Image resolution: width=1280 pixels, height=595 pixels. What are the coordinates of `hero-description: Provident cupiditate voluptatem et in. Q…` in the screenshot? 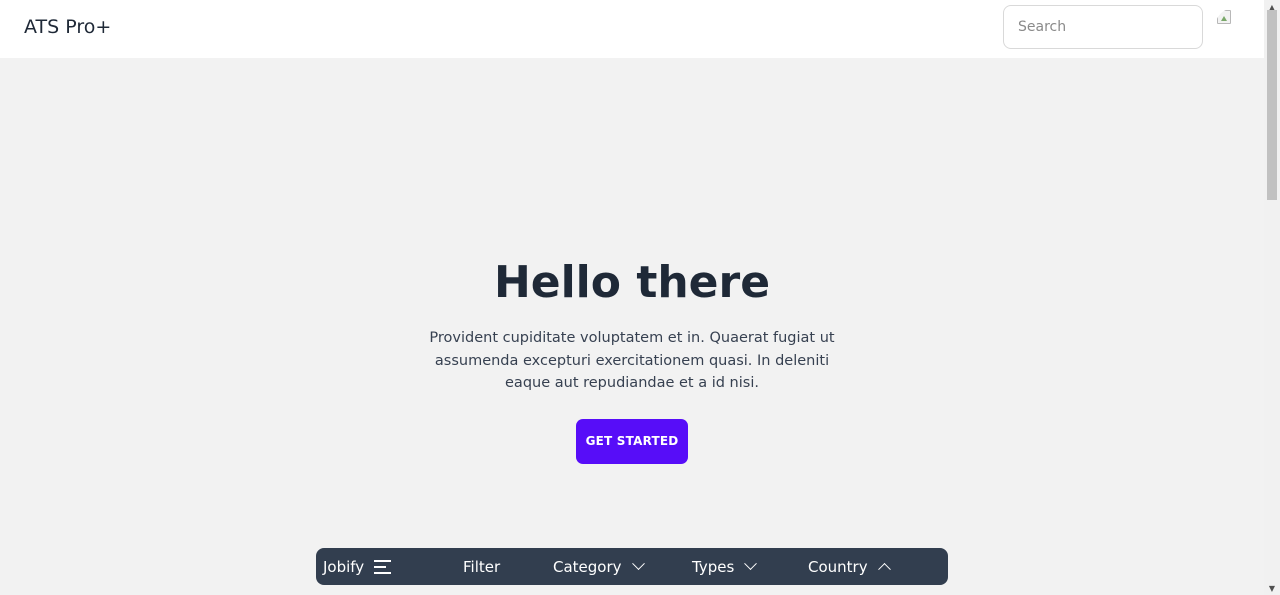 It's located at (632, 360).